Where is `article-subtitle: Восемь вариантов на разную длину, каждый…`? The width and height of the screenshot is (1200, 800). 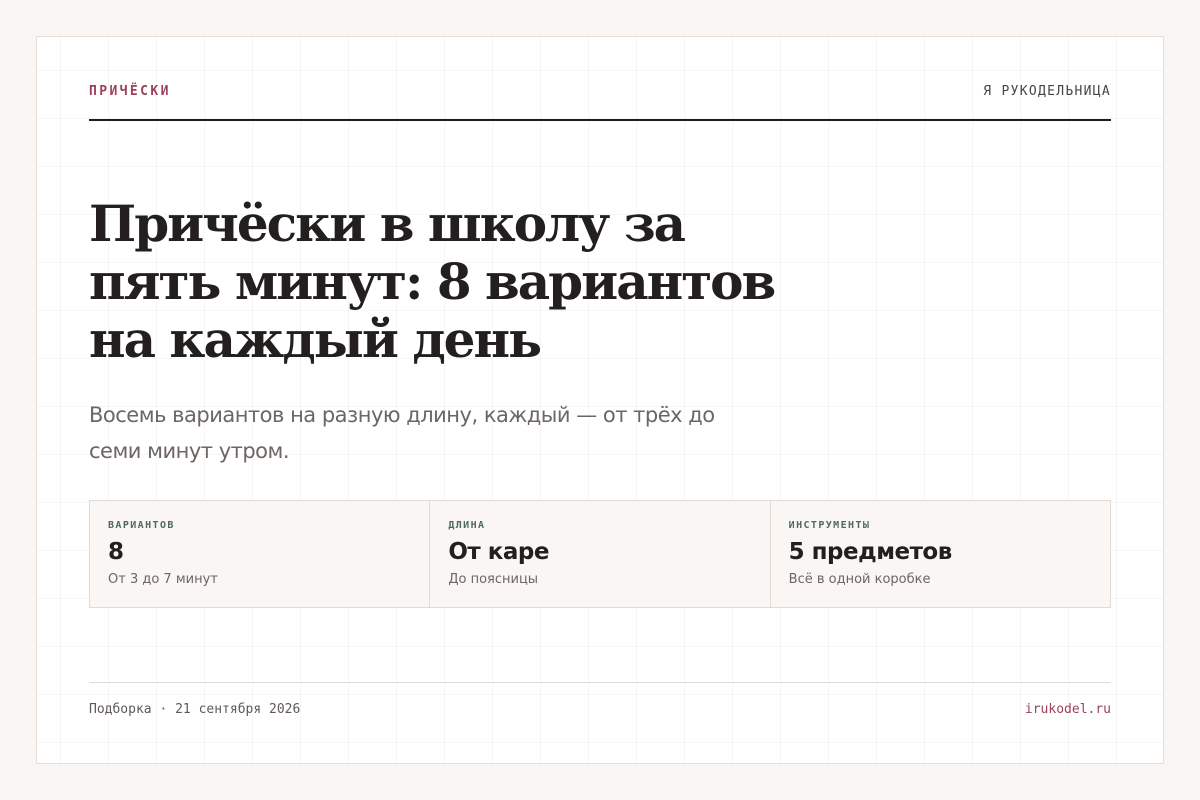
article-subtitle: Восемь вариантов на разную длину, каждый… is located at coordinates (402, 433).